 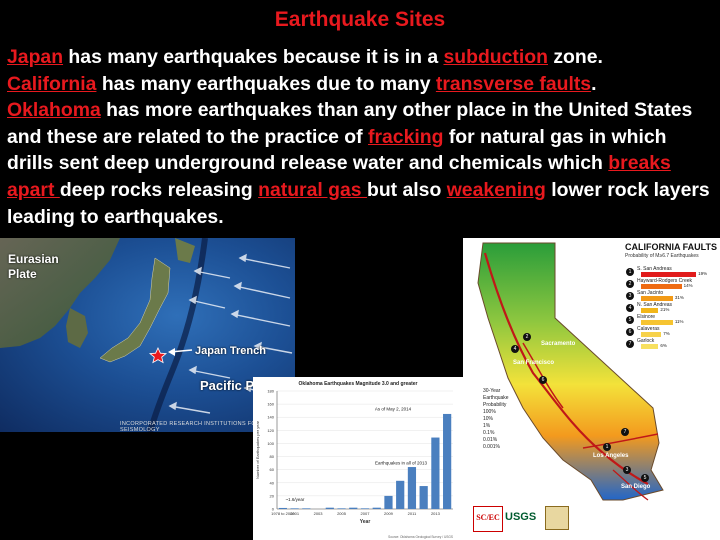 I want to click on fault-probability-pct: 7%, so click(x=666, y=333).